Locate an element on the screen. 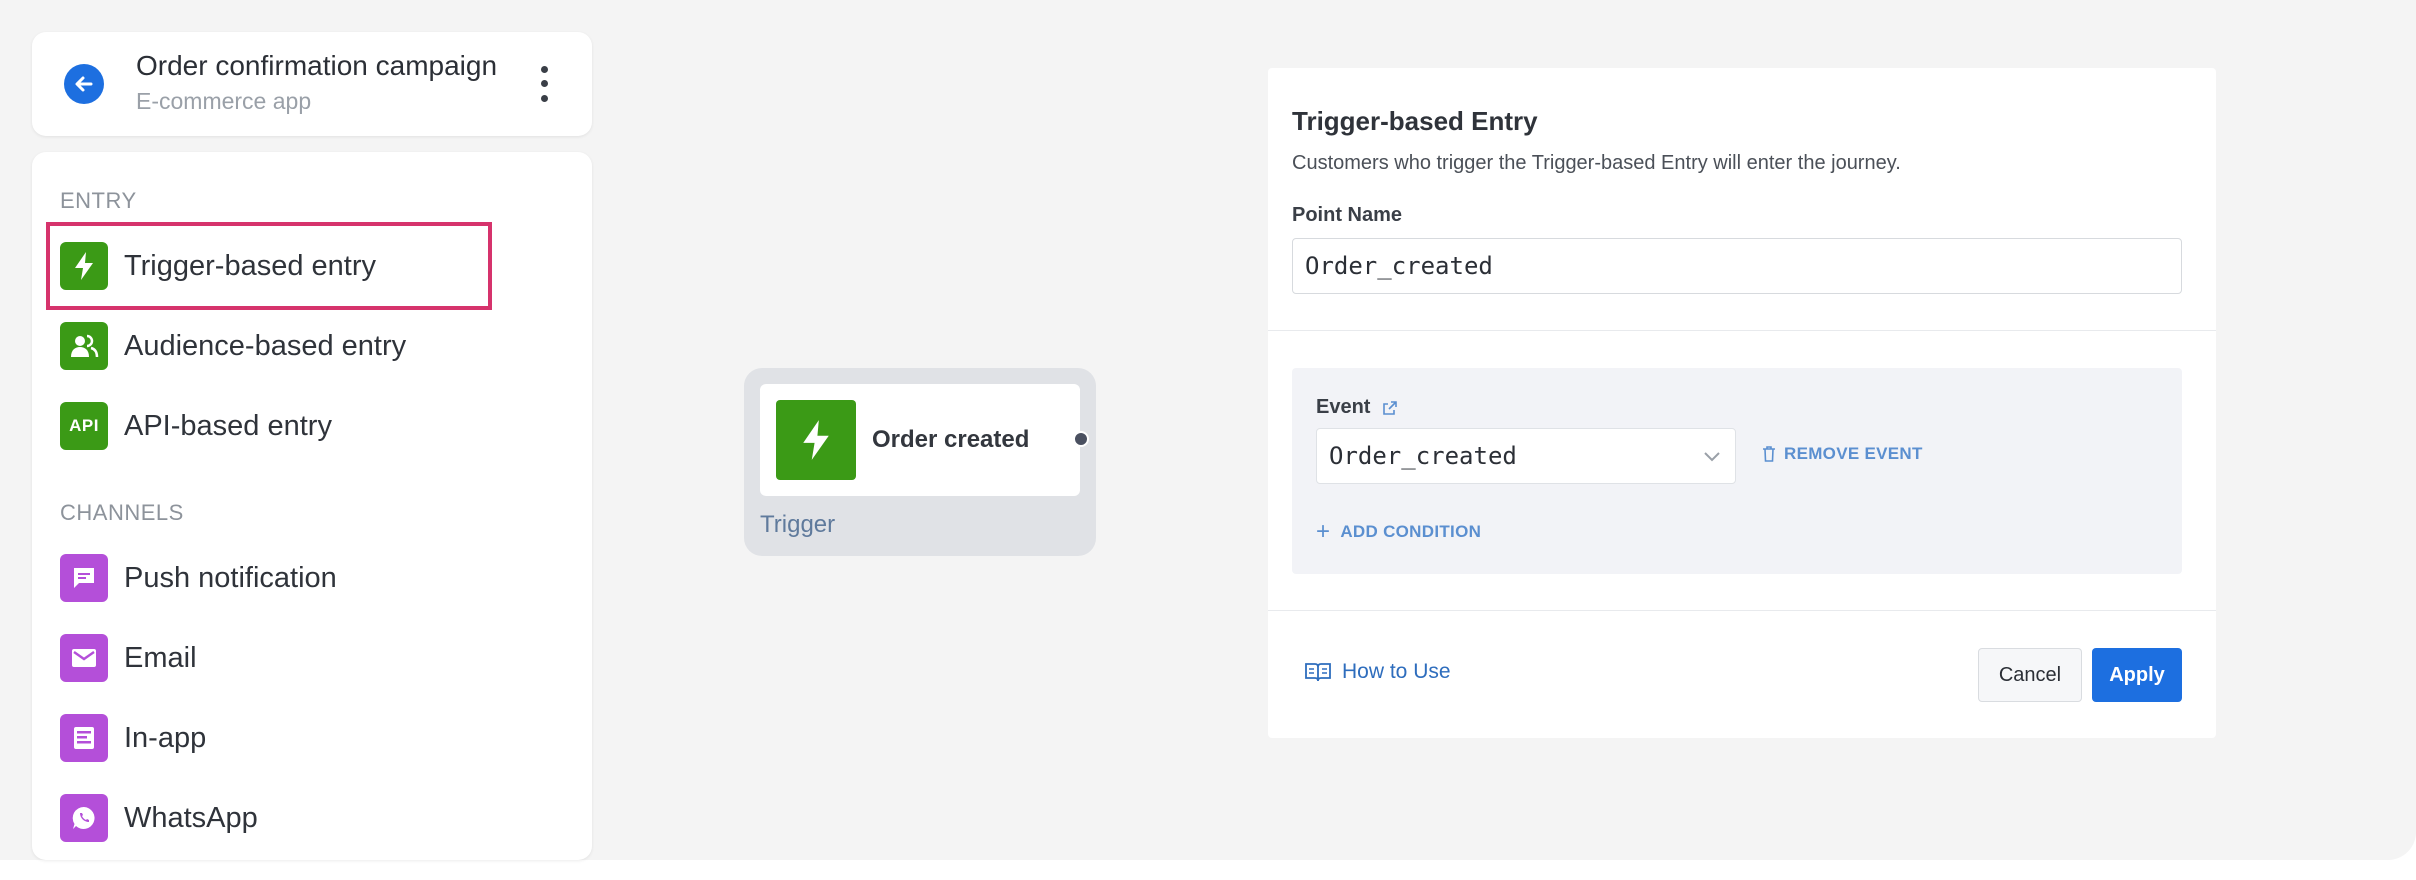  campaign-title: Order confirmation campaign is located at coordinates (317, 65).